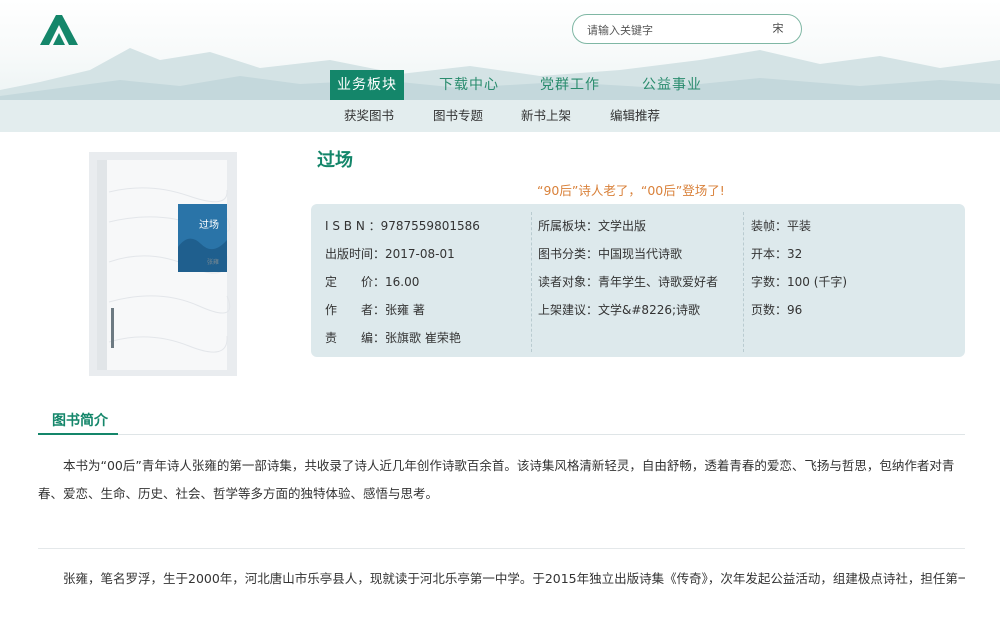 This screenshot has width=1000, height=617. What do you see at coordinates (80, 421) in the screenshot?
I see `intro-heading: 图书简介` at bounding box center [80, 421].